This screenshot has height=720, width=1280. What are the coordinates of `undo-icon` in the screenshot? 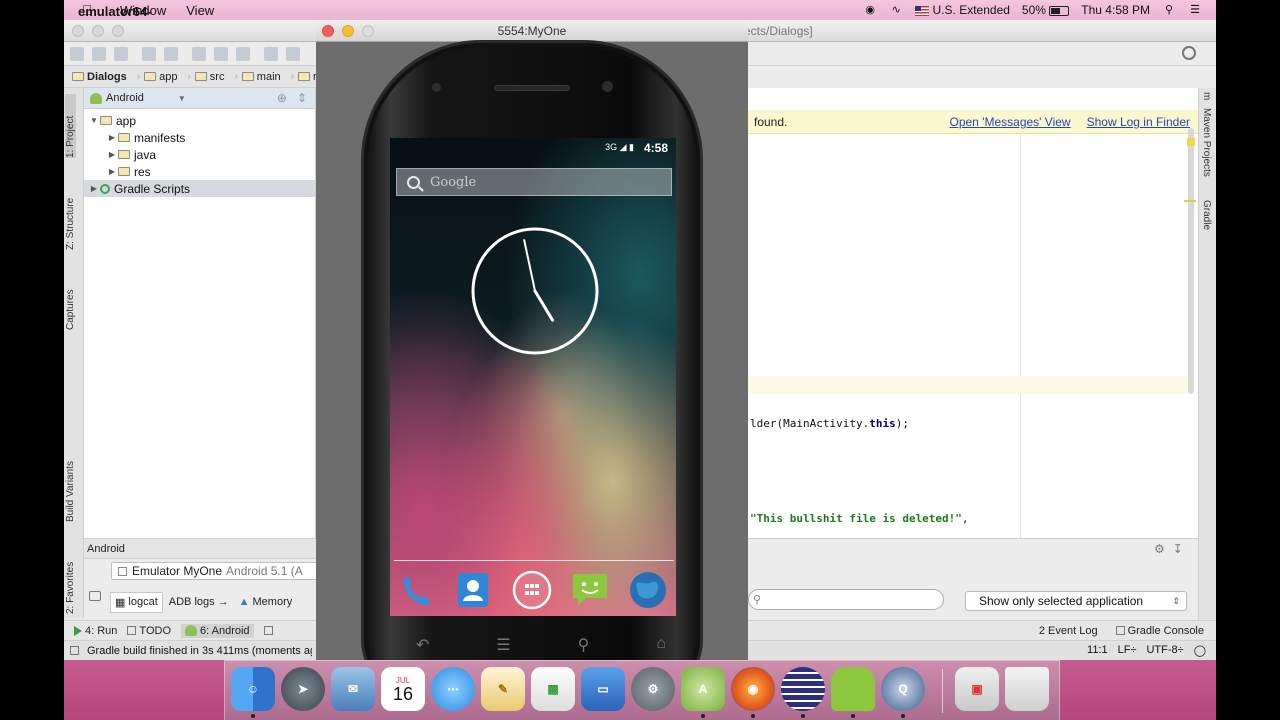 It's located at (149, 54).